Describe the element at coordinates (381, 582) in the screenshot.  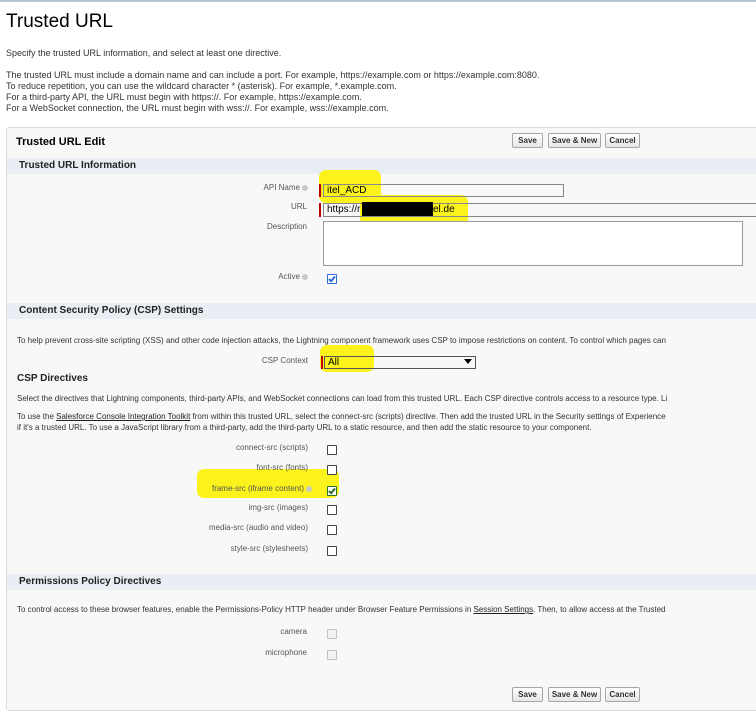
I see `section-header-permissions: Permissions Policy Directives` at that location.